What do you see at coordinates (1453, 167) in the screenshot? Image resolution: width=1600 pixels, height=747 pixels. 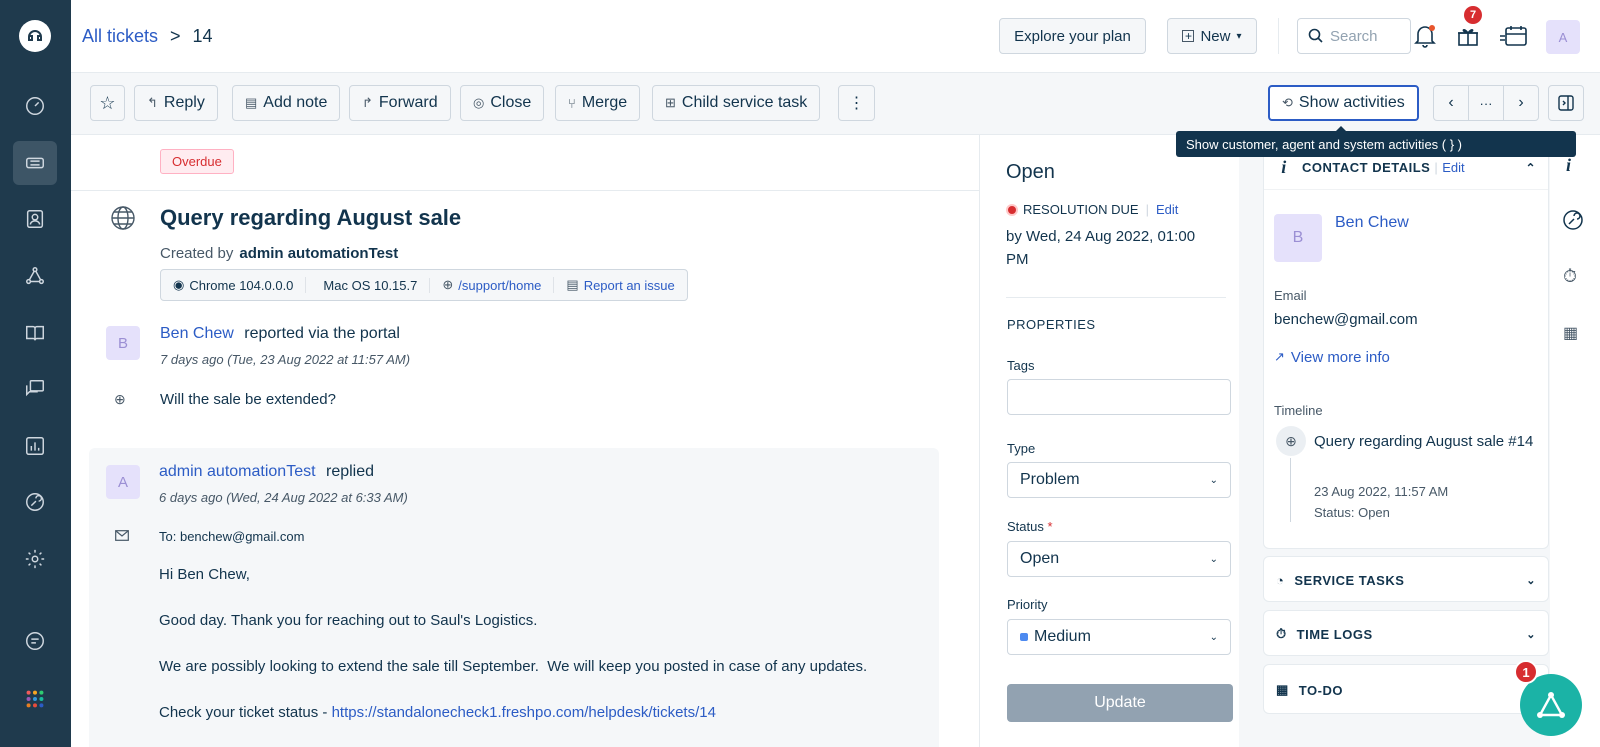 I see `edit-contact-link: Edit` at bounding box center [1453, 167].